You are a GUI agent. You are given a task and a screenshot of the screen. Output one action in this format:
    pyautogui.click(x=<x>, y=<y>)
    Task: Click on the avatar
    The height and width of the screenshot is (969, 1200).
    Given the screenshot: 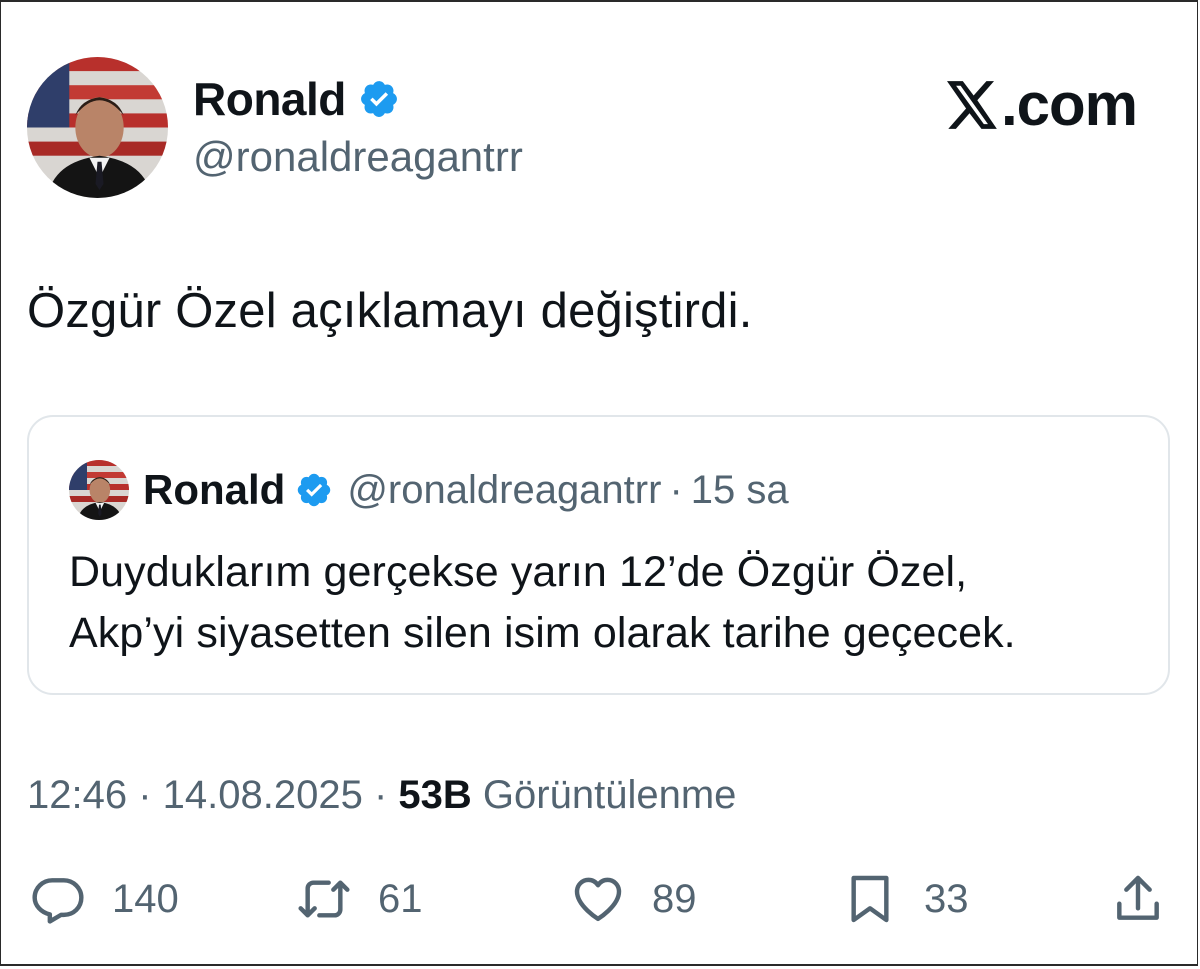 What is the action you would take?
    pyautogui.click(x=97, y=127)
    